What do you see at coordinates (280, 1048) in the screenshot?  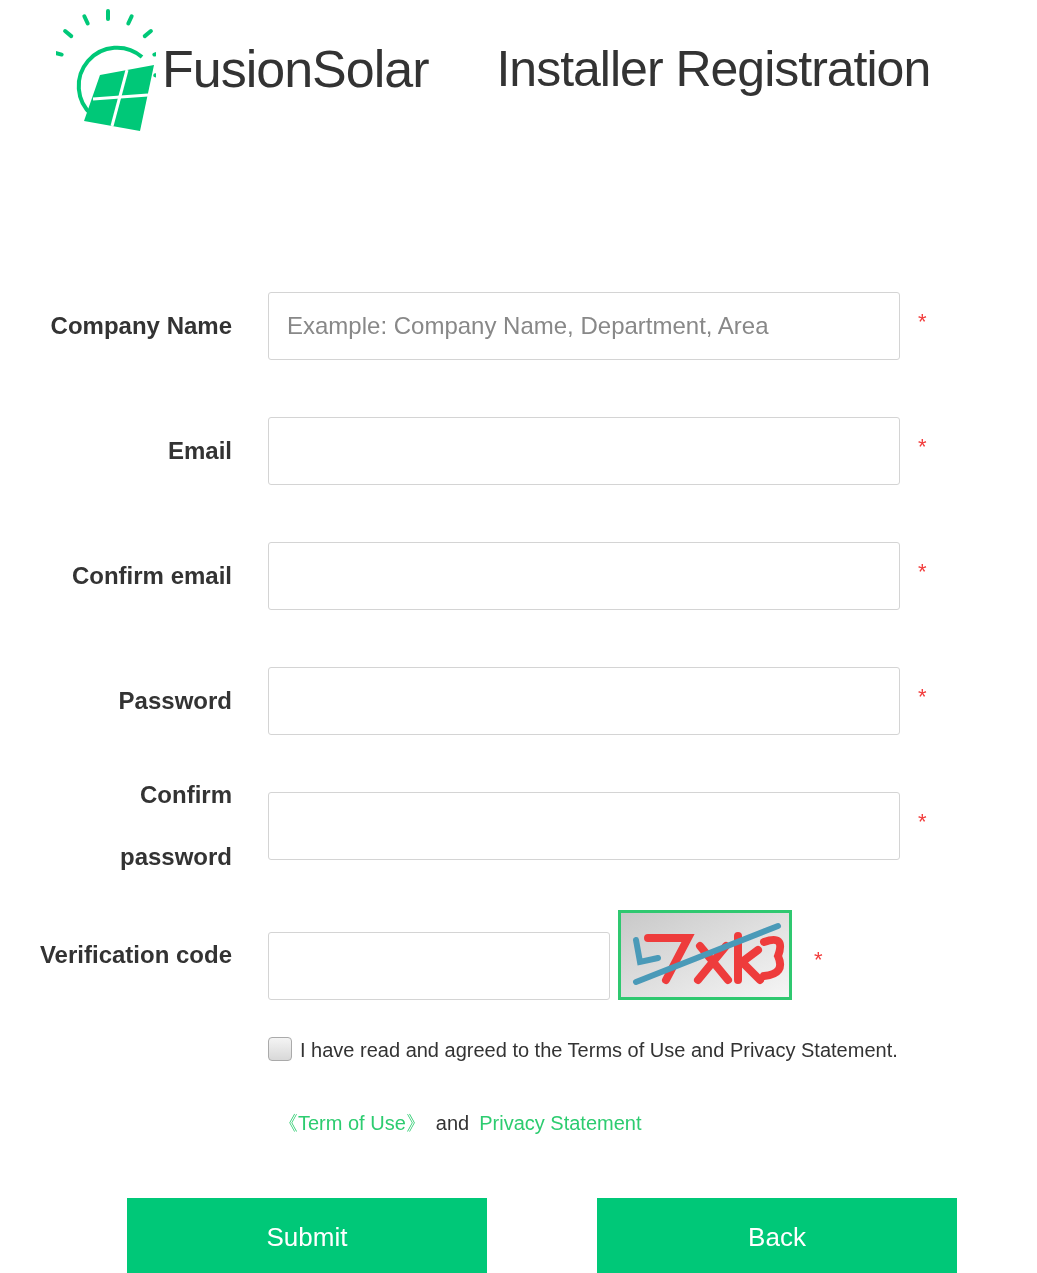 I see `agreement-checkbox` at bounding box center [280, 1048].